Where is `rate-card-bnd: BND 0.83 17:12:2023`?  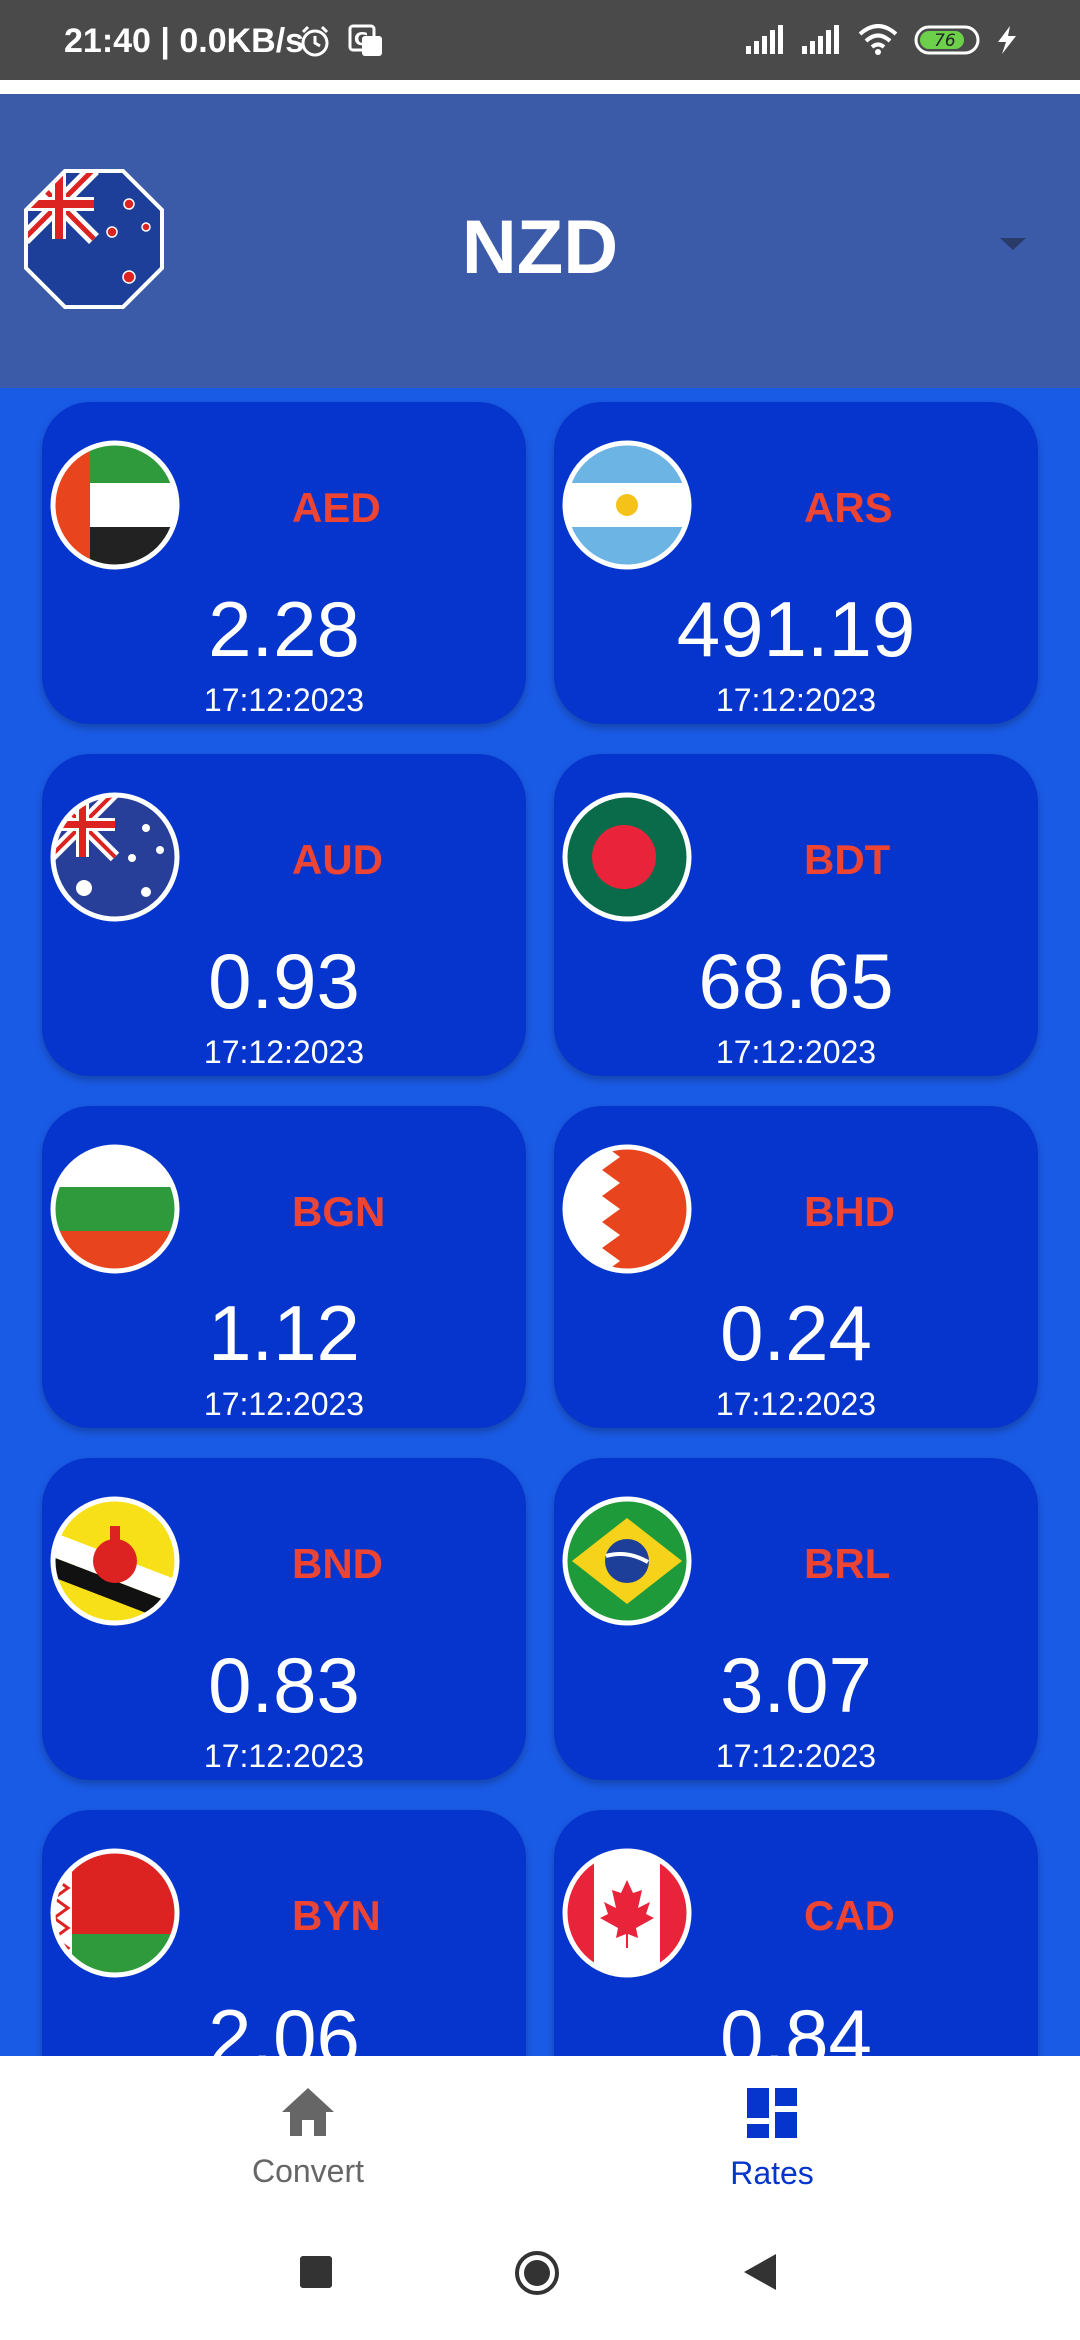 rate-card-bnd: BND 0.83 17:12:2023 is located at coordinates (284, 1619).